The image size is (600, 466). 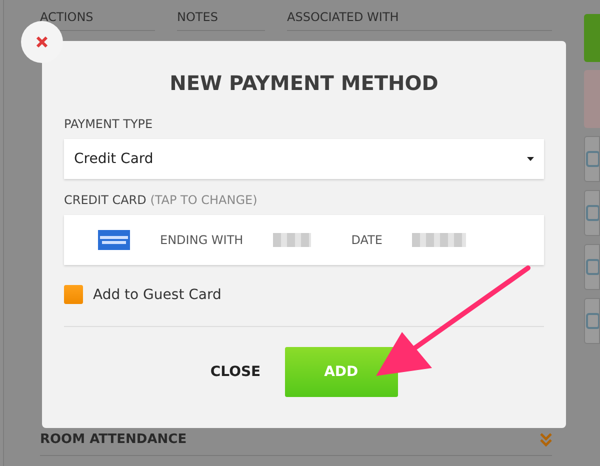 I want to click on field-label: CREDIT CARD (TAP TO CHANGE), so click(x=161, y=200).